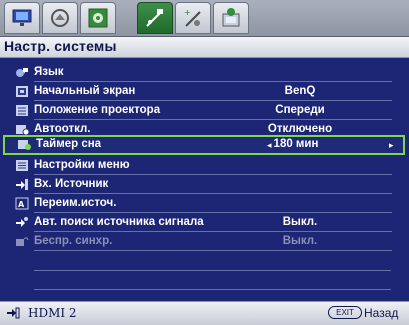 The width and height of the screenshot is (409, 325). Describe the element at coordinates (204, 47) in the screenshot. I see `menu-header: Настр. системы` at that location.